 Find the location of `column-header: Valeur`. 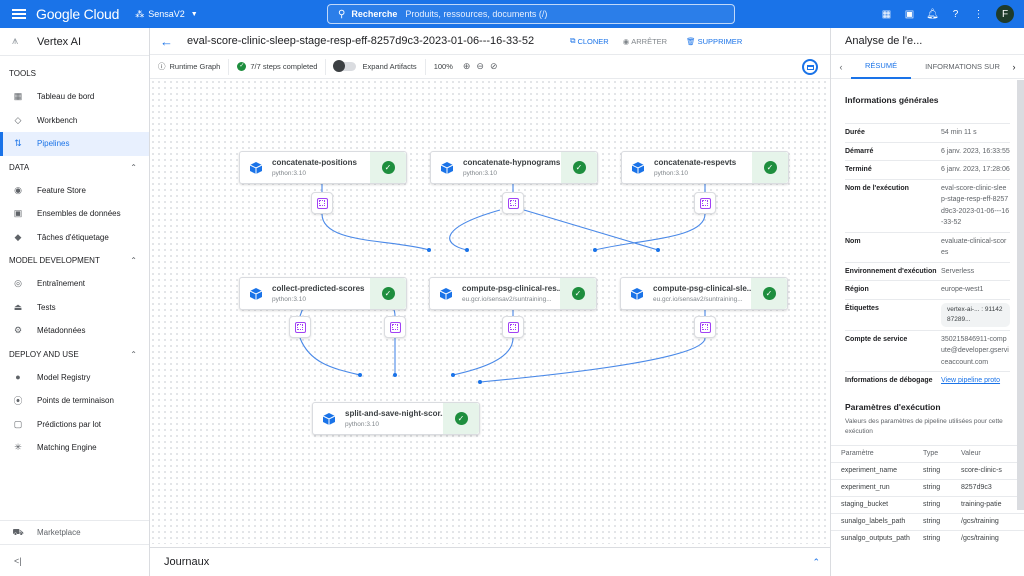

column-header: Valeur is located at coordinates (992, 453).